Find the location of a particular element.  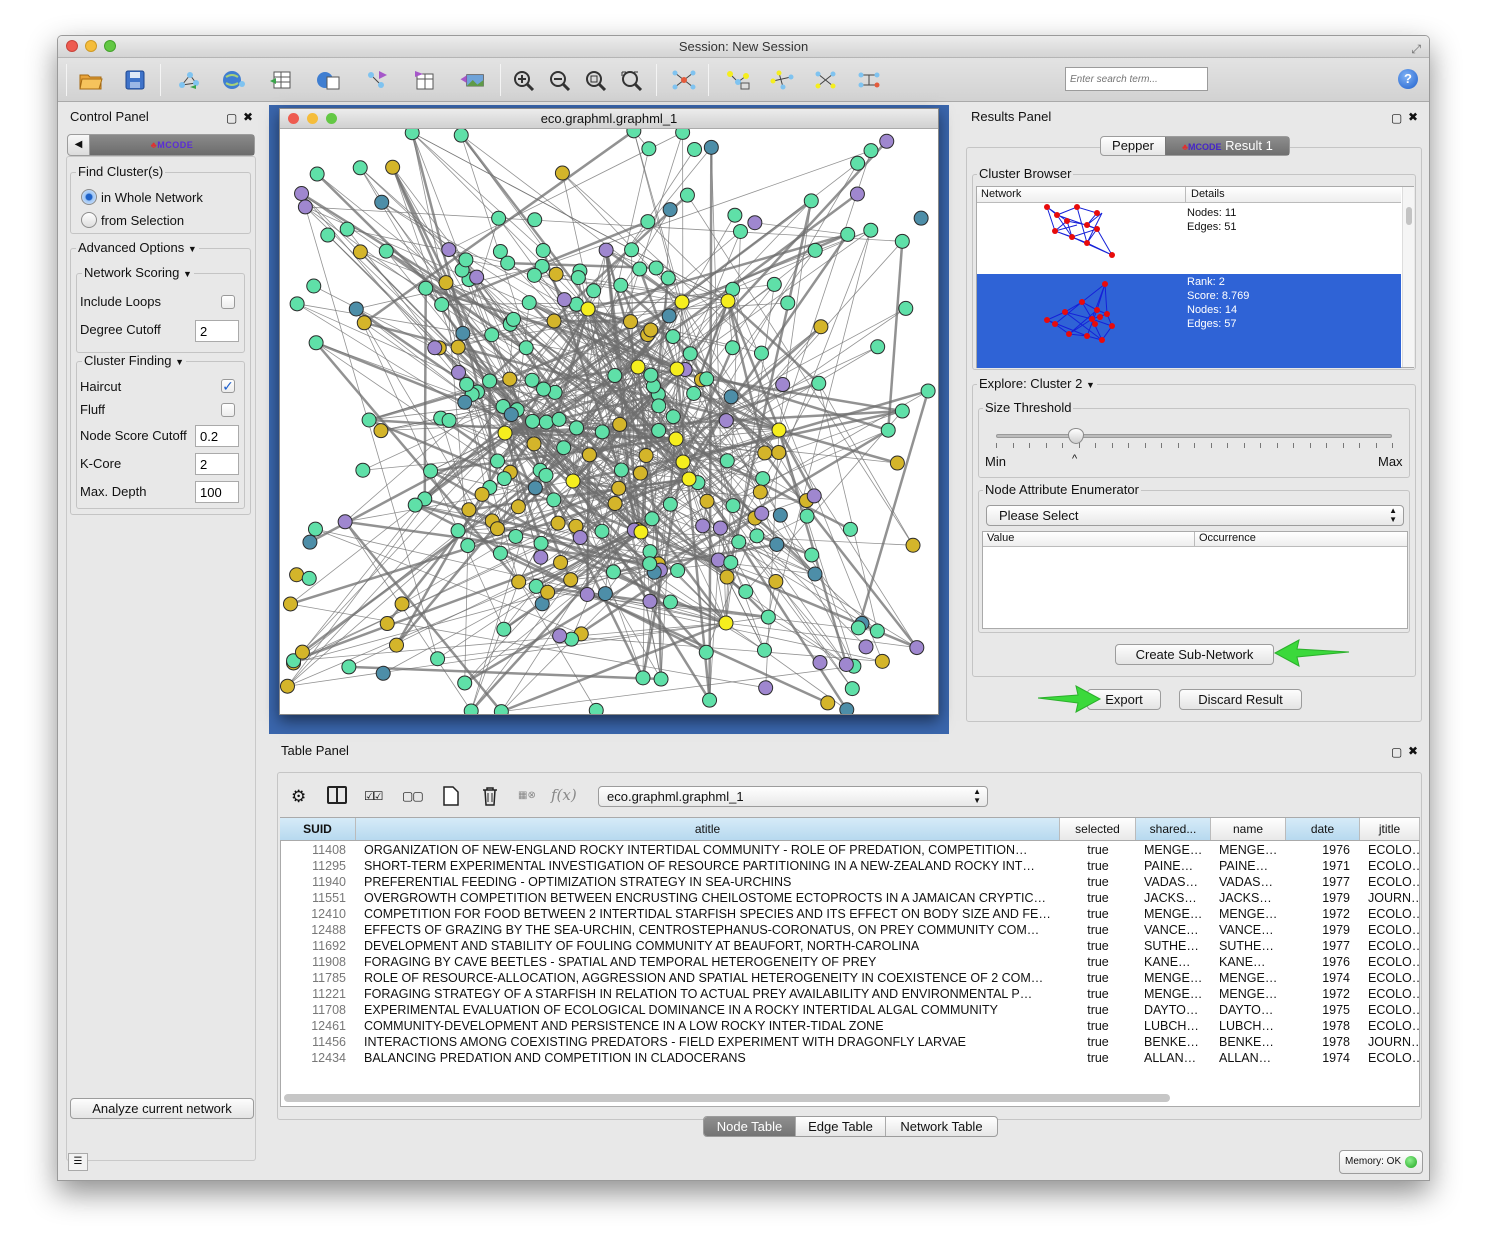

column-header: SUID is located at coordinates (318, 829).